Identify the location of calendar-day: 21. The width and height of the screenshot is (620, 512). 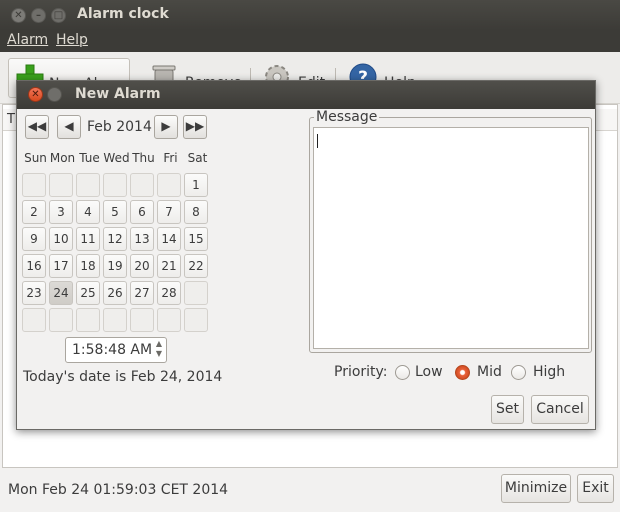
(169, 266).